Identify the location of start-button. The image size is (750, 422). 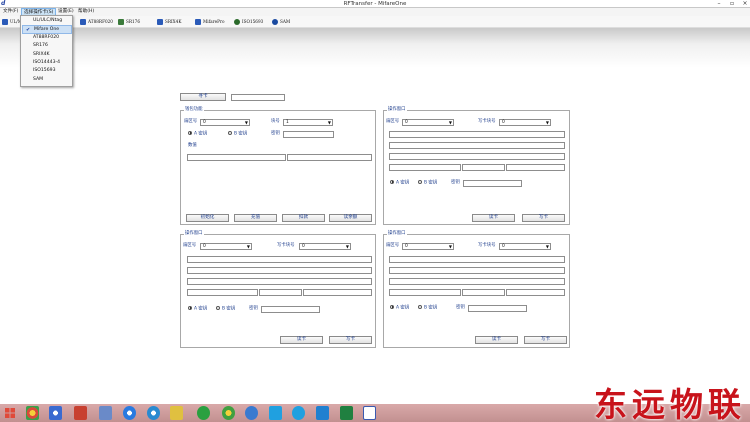
(10, 413).